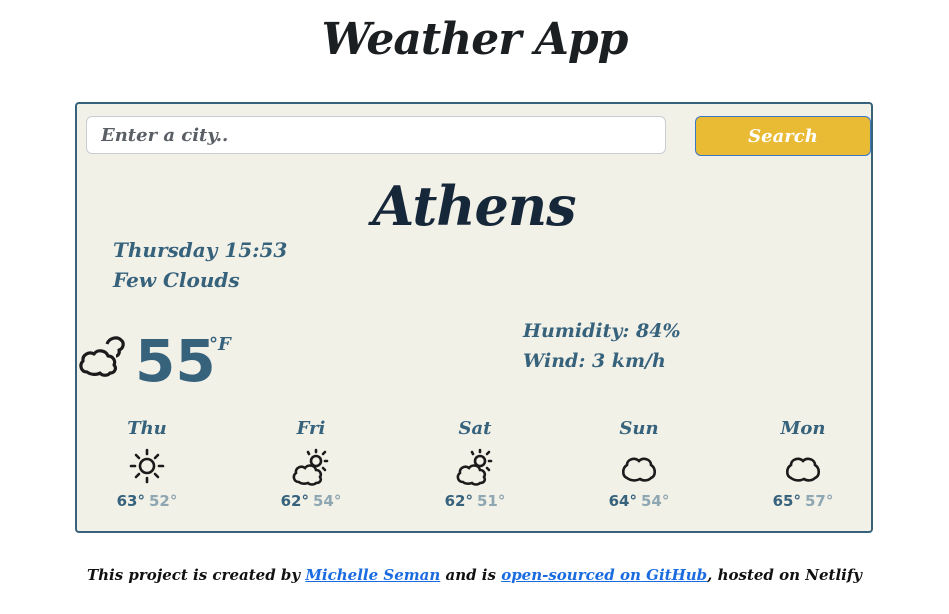 This screenshot has height=614, width=949. Describe the element at coordinates (604, 575) in the screenshot. I see `github-link: open-sourced on GitHub` at that location.